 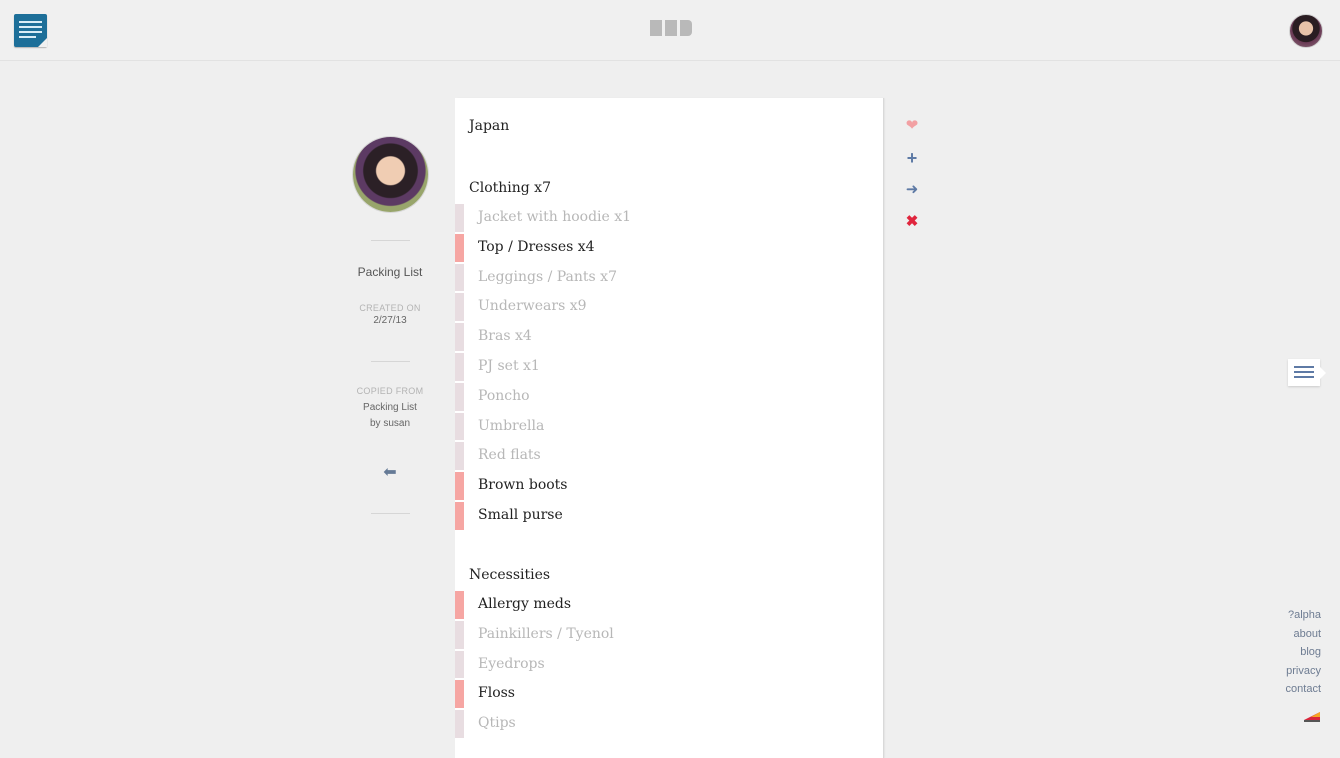 What do you see at coordinates (390, 272) in the screenshot?
I see `list-name-label: Packing List` at bounding box center [390, 272].